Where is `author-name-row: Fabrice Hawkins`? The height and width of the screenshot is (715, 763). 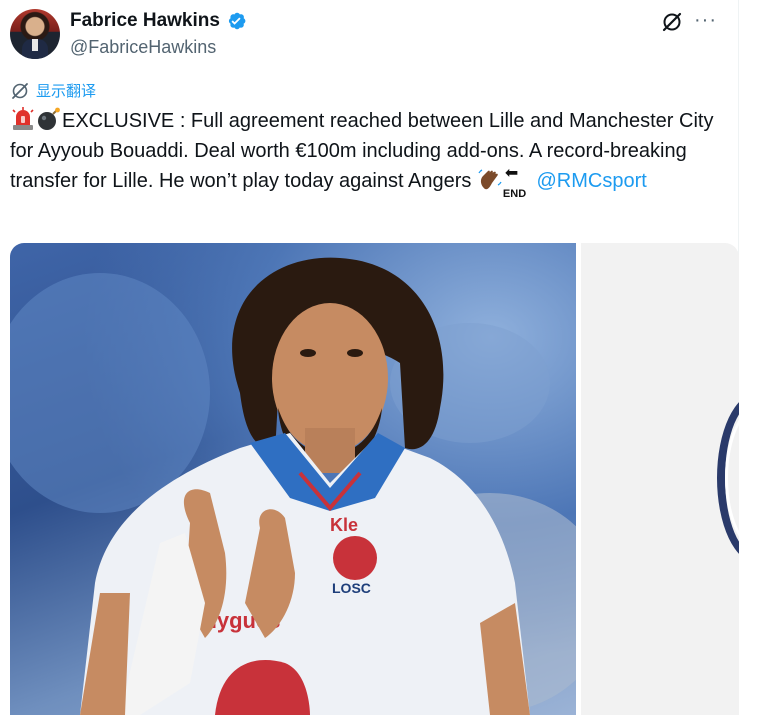 author-name-row: Fabrice Hawkins is located at coordinates (158, 21).